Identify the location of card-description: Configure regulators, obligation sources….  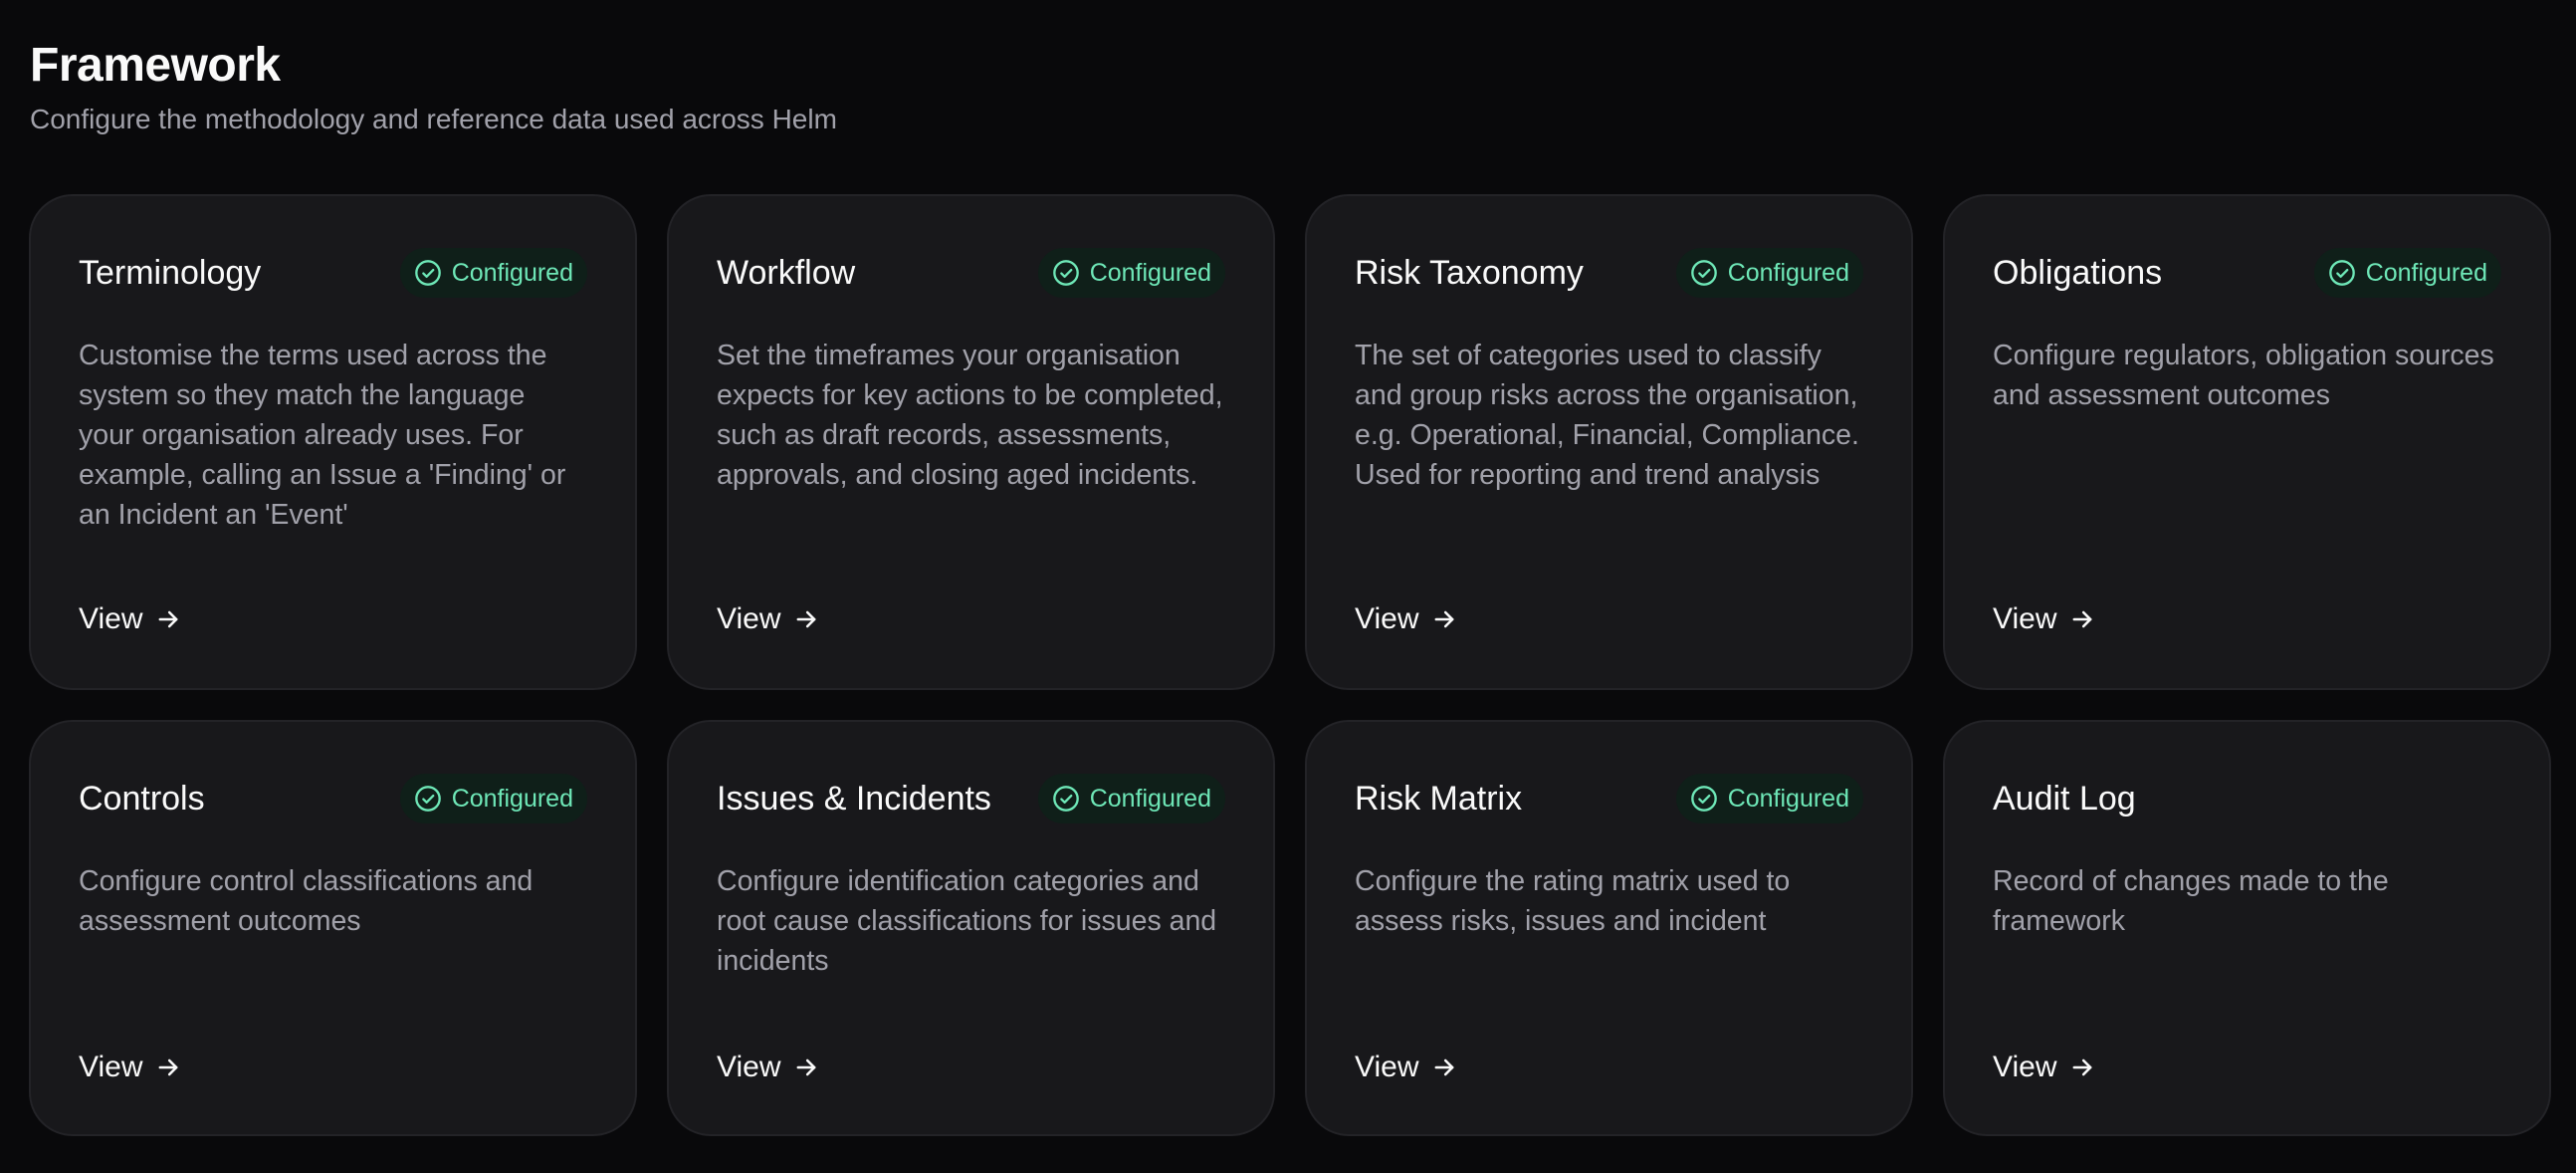
(2243, 376).